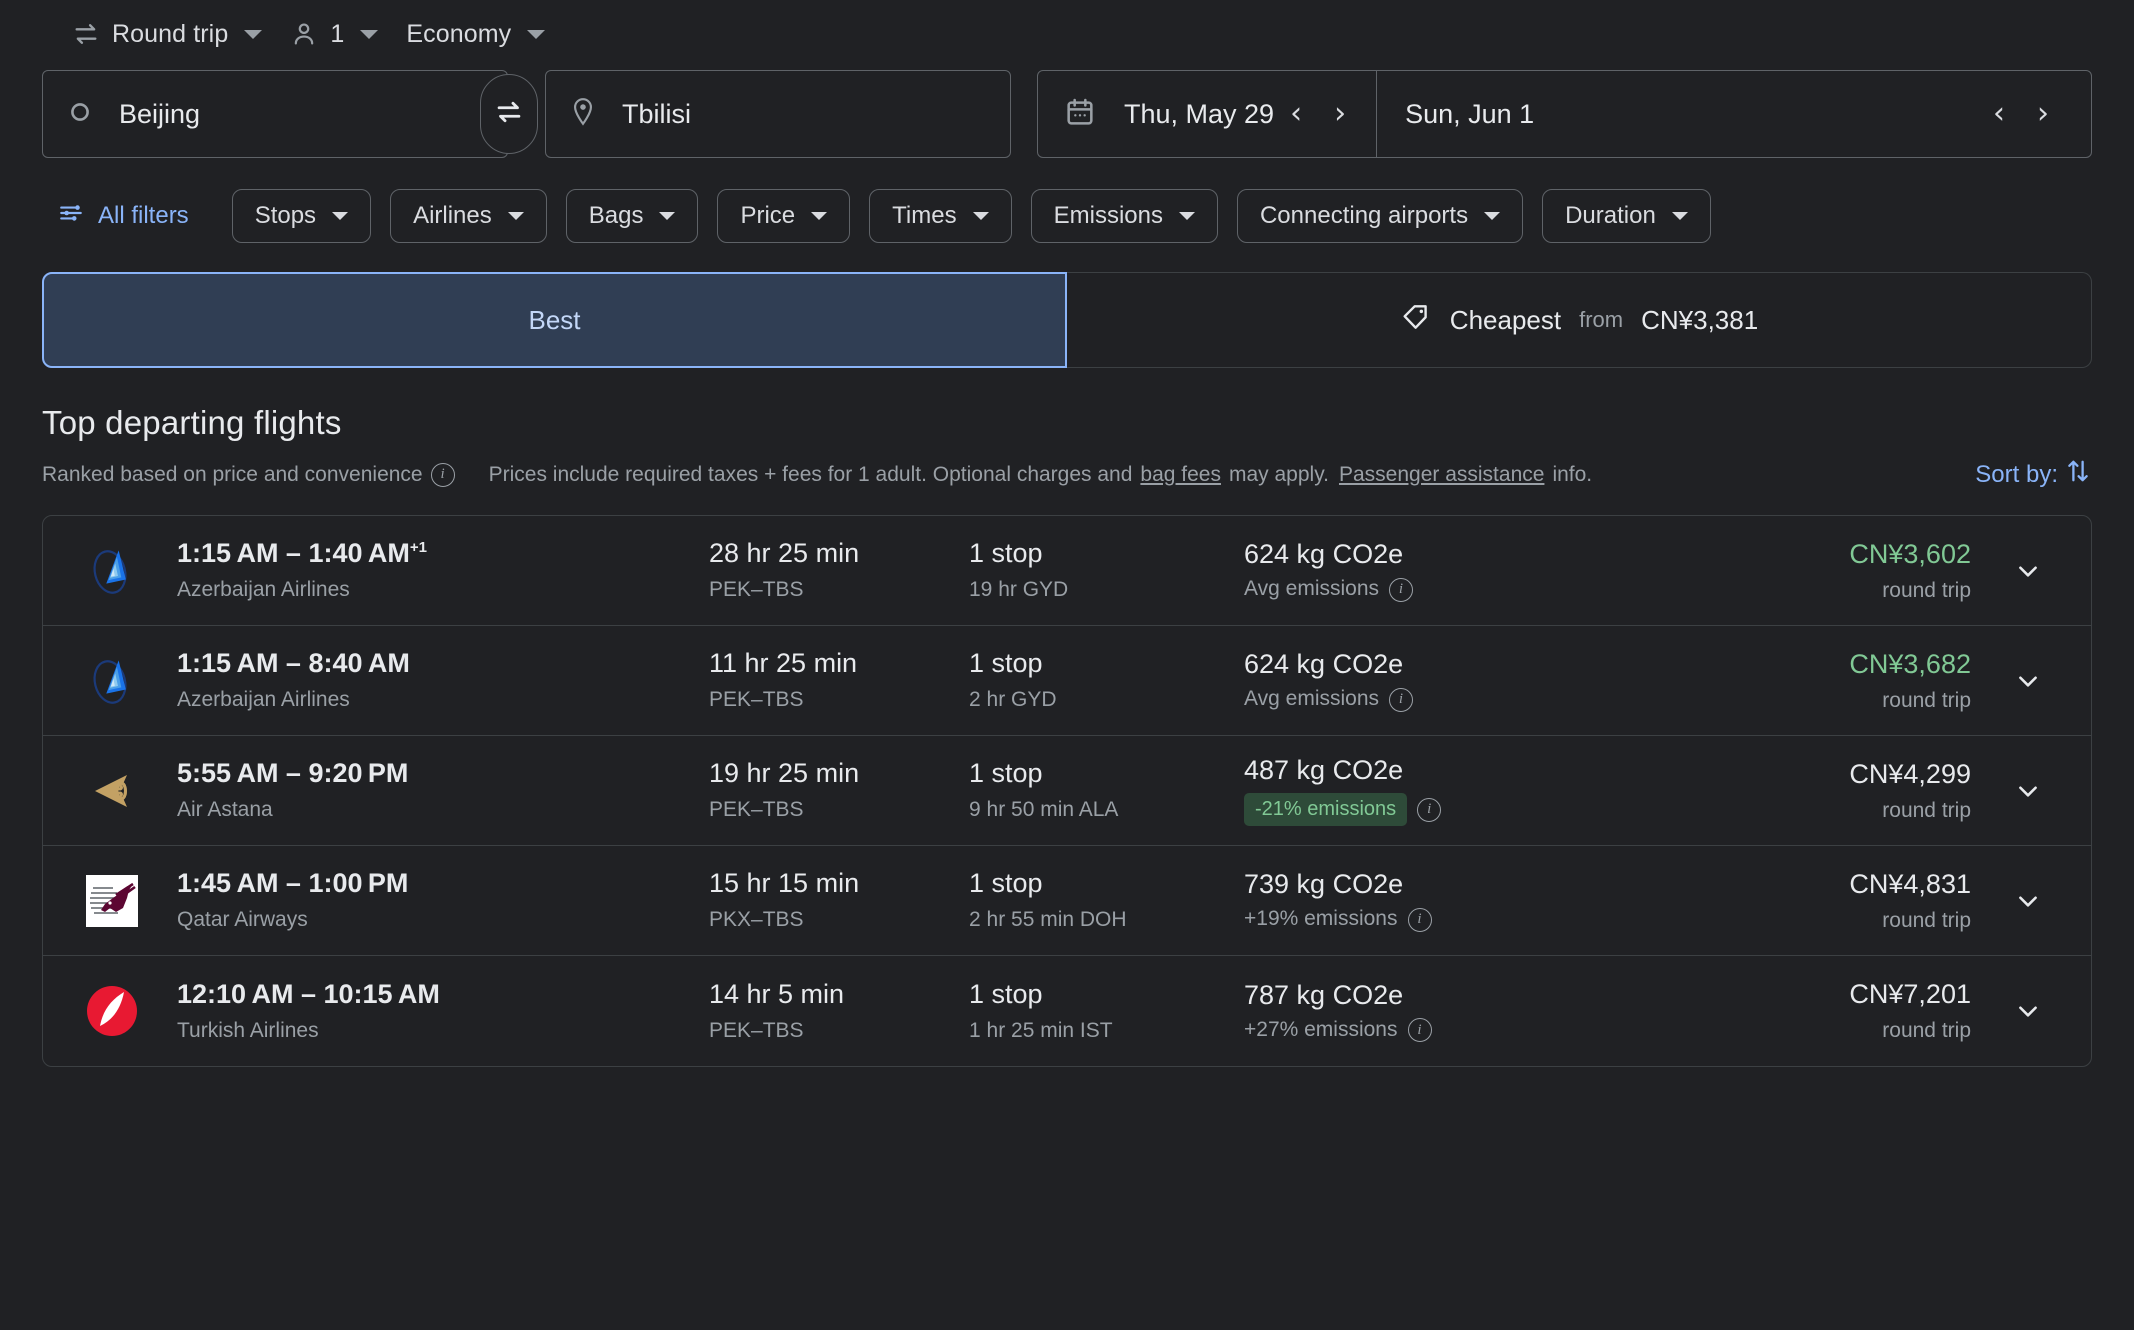 The image size is (2134, 1330). I want to click on sort-by-button: Sort by:, so click(2033, 474).